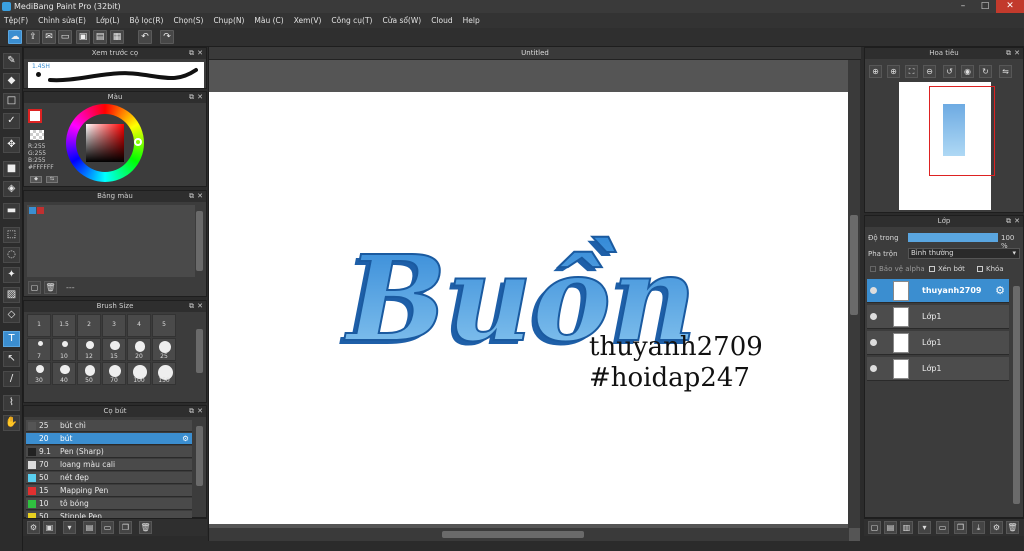 This screenshot has height=551, width=1024. I want to click on eraser-tool-icon: ◆, so click(11, 81).